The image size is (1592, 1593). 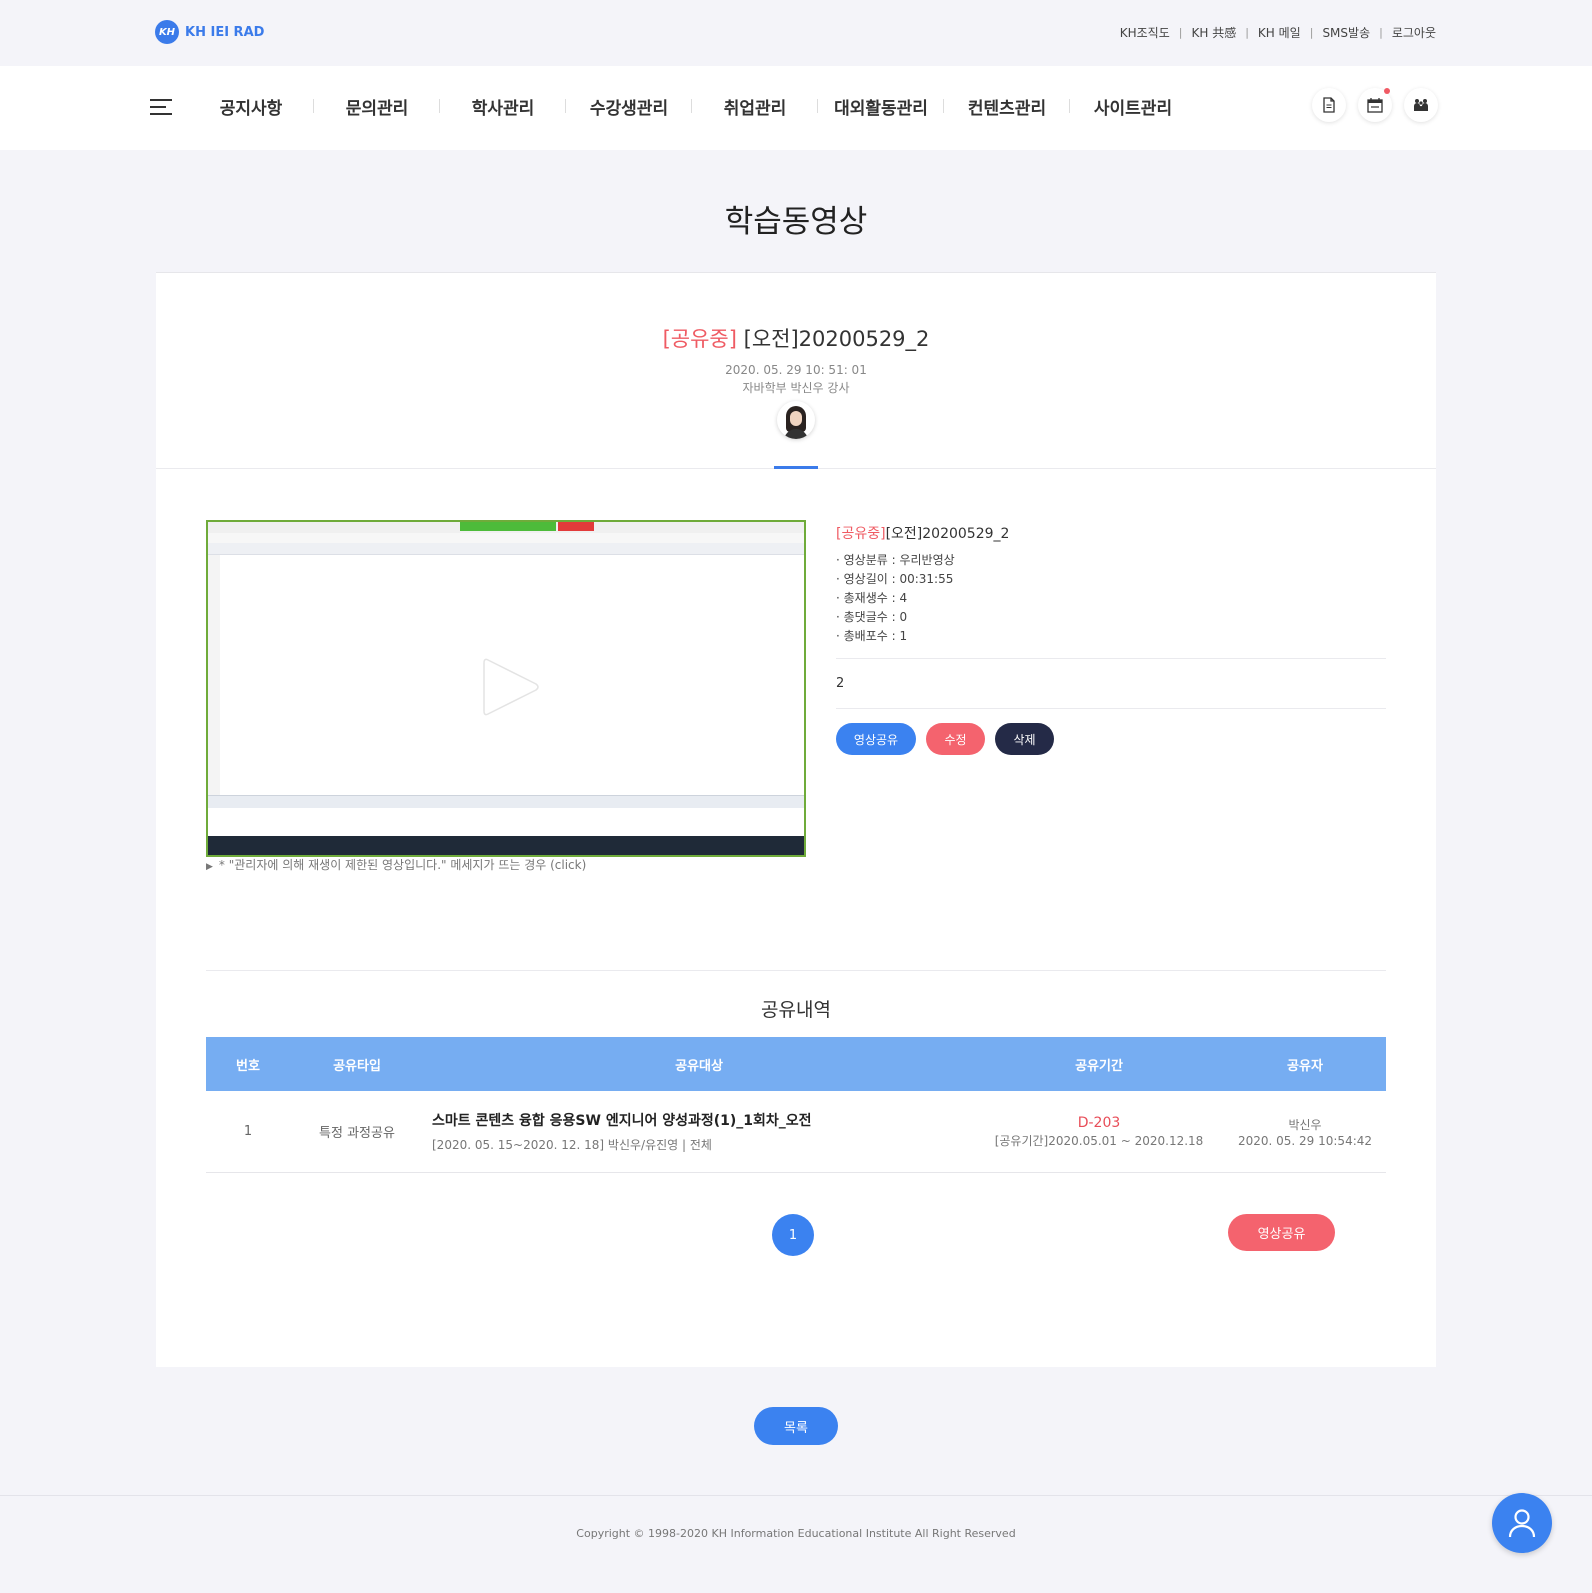 I want to click on sharer-name: 박신우, so click(x=1305, y=1124).